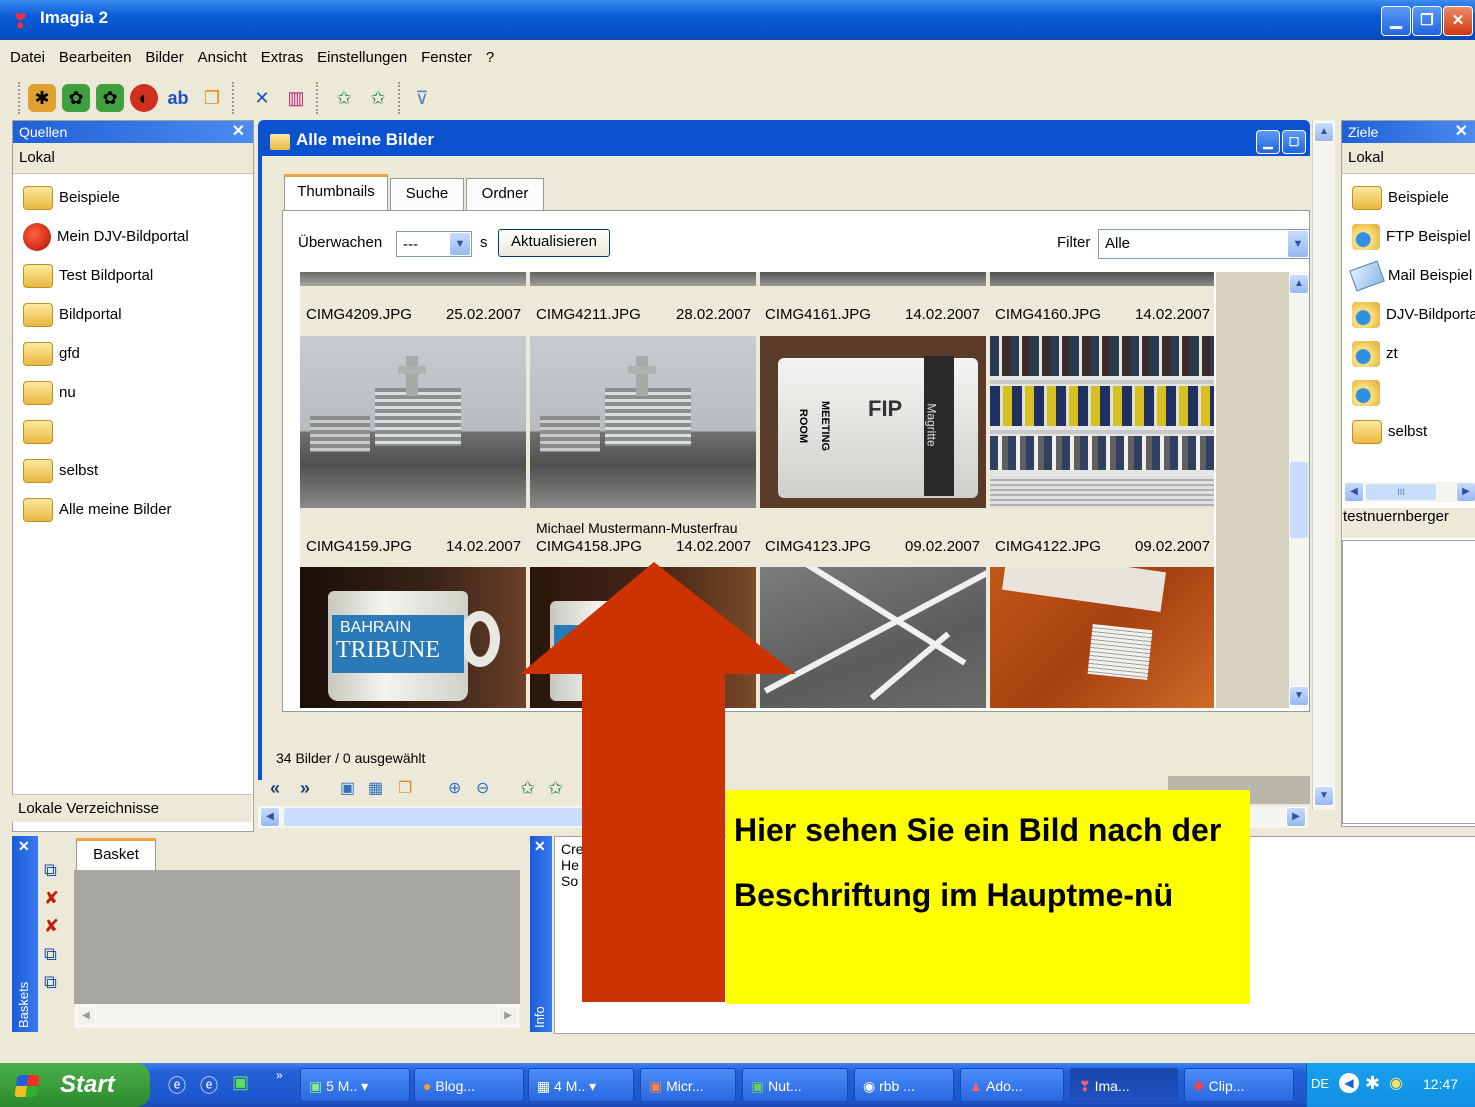 Image resolution: width=1475 pixels, height=1107 pixels. What do you see at coordinates (76, 98) in the screenshot?
I see `scan-icon: ✿` at bounding box center [76, 98].